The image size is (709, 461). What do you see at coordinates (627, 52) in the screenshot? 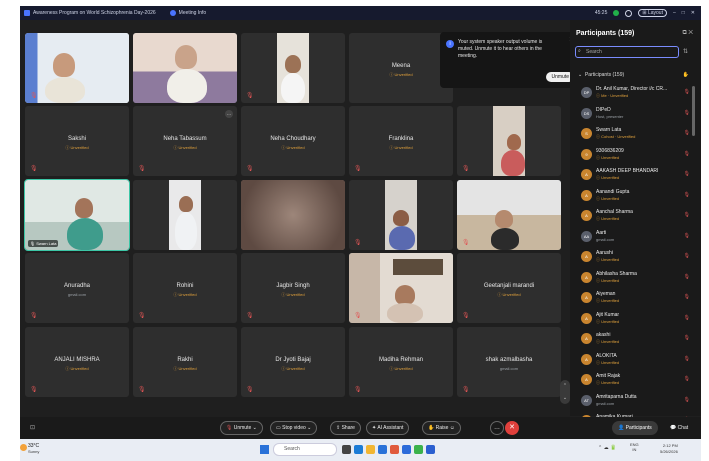
I see `participant-search-input: Search` at bounding box center [627, 52].